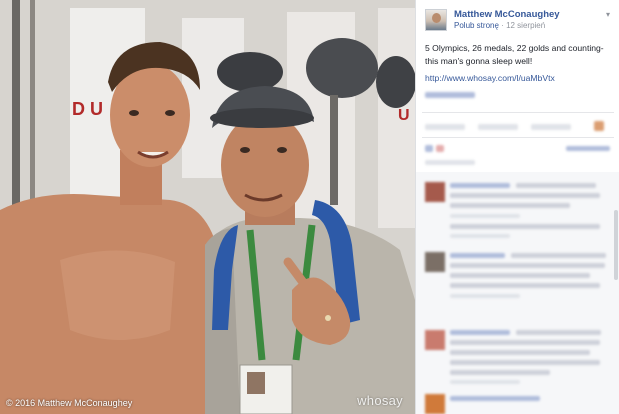  I want to click on photo-credit: © 2016 Matthew McConaughey, so click(69, 403).